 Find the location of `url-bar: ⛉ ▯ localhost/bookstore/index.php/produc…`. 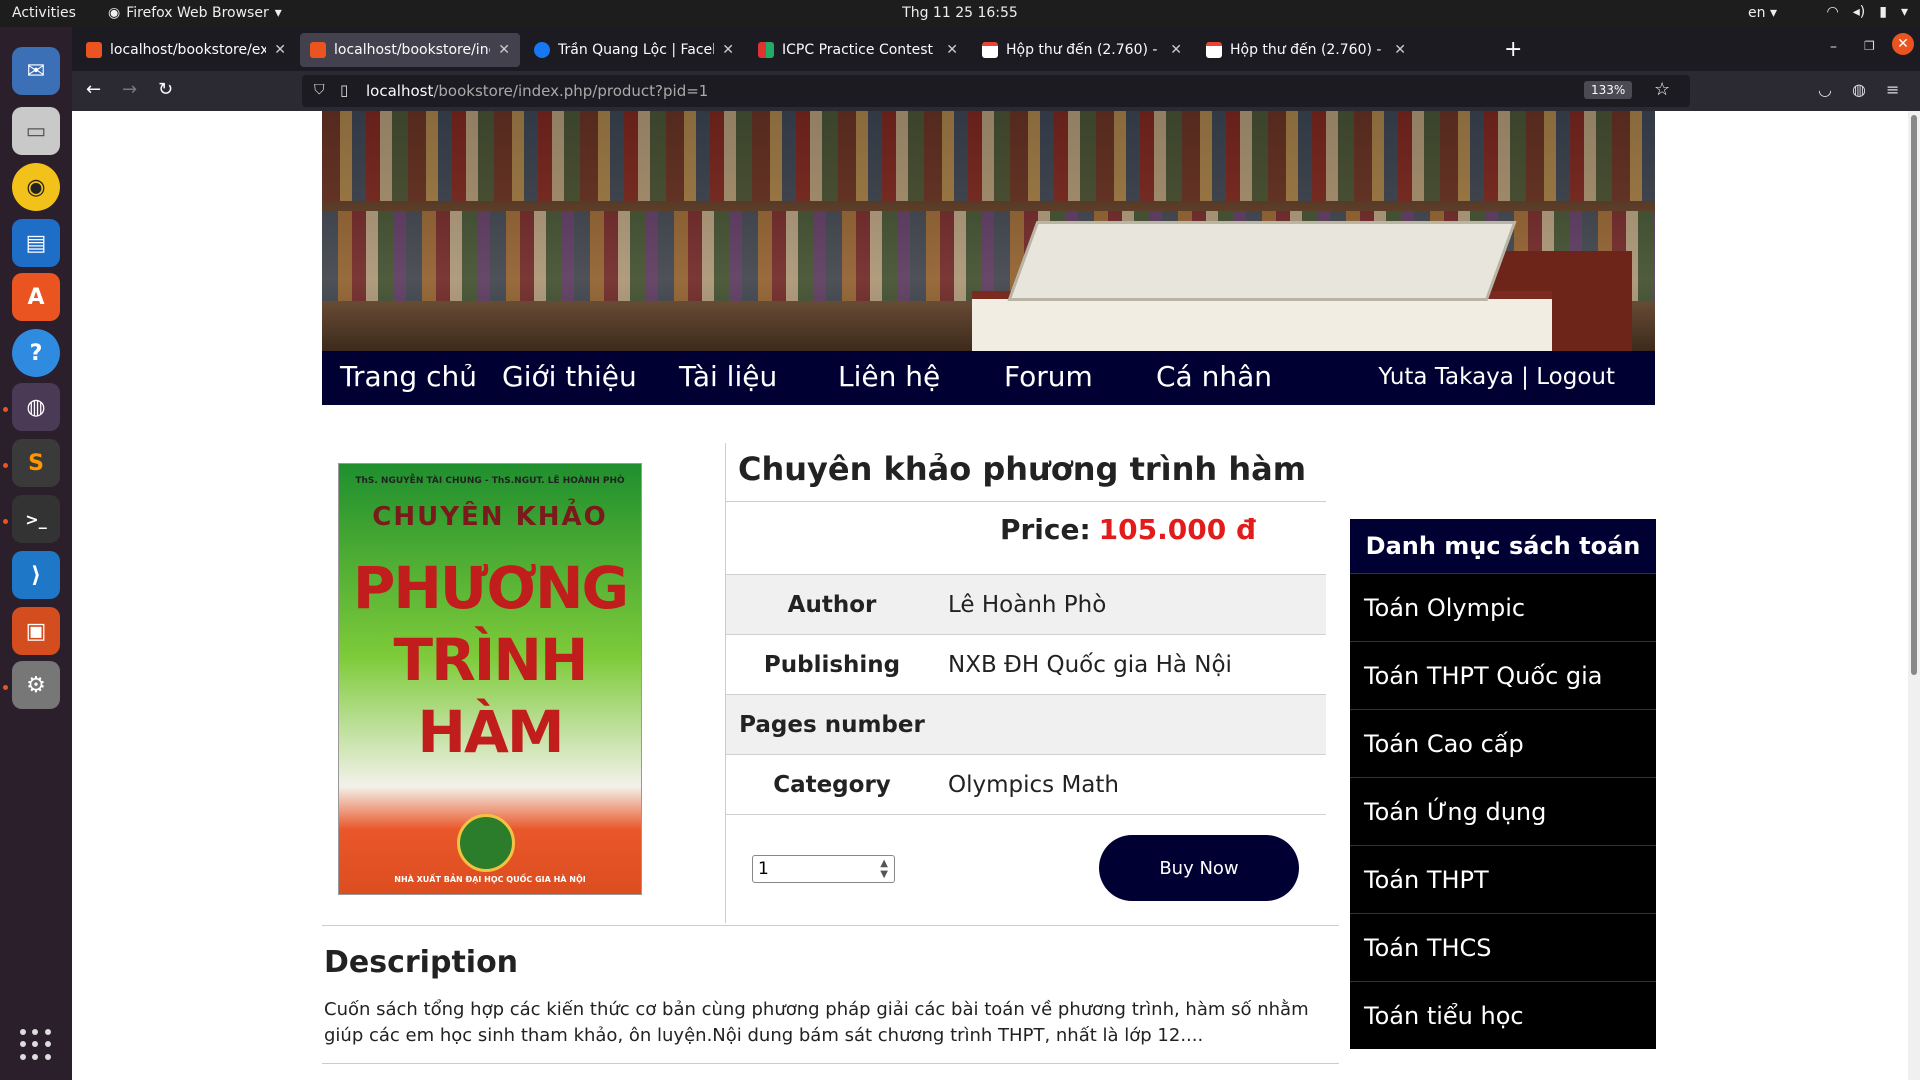

url-bar: ⛉ ▯ localhost/bookstore/index.php/produc… is located at coordinates (996, 91).